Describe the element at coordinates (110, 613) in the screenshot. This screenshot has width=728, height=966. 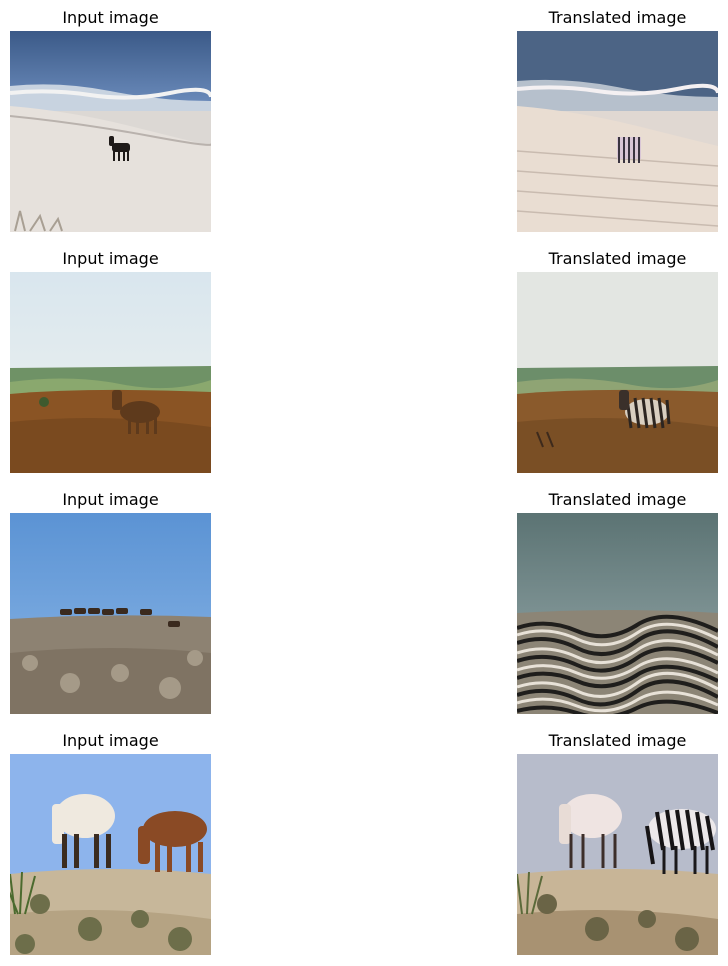
I see `input-image-herd` at that location.